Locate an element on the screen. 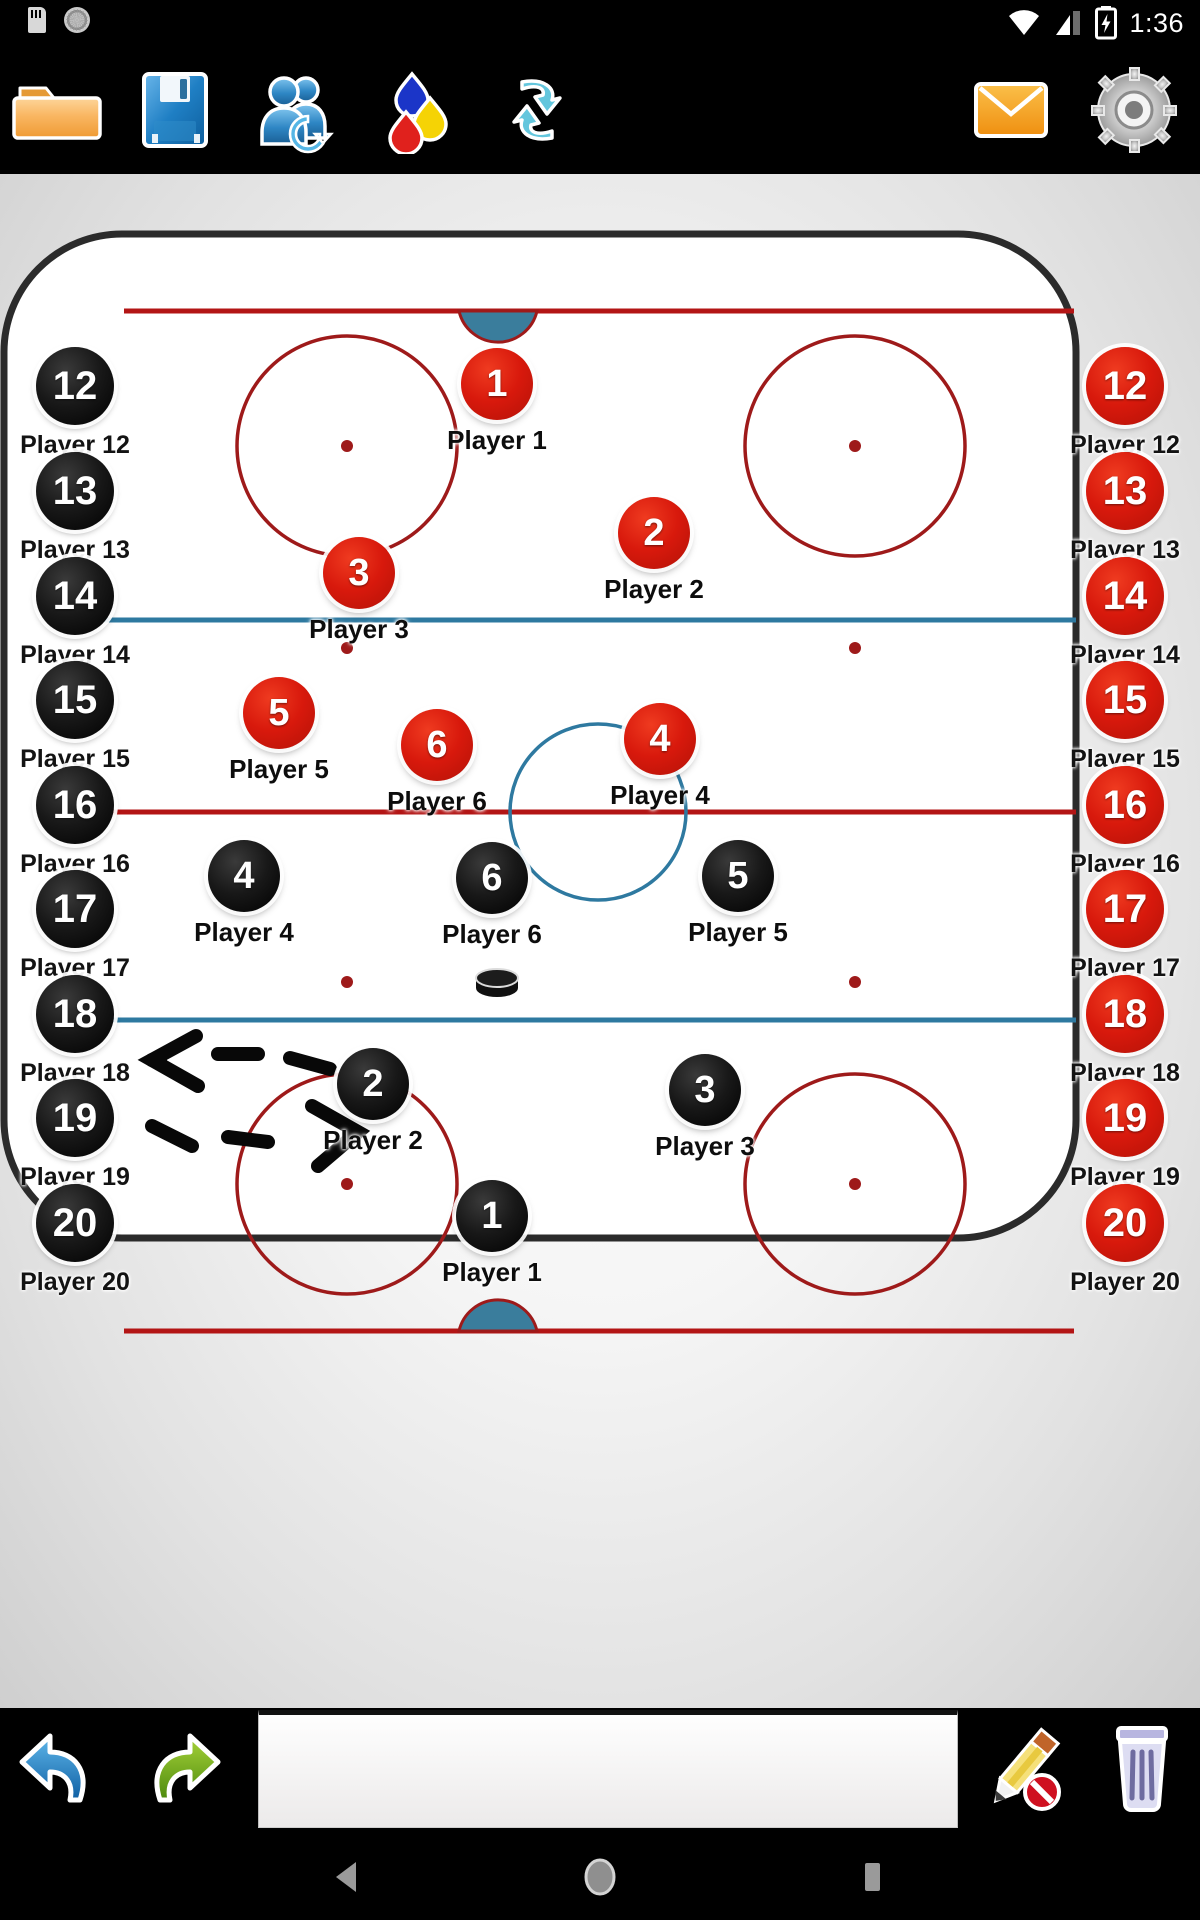 The width and height of the screenshot is (1200, 1920). roster-item-right-12: 12 Player 12 is located at coordinates (1125, 403).